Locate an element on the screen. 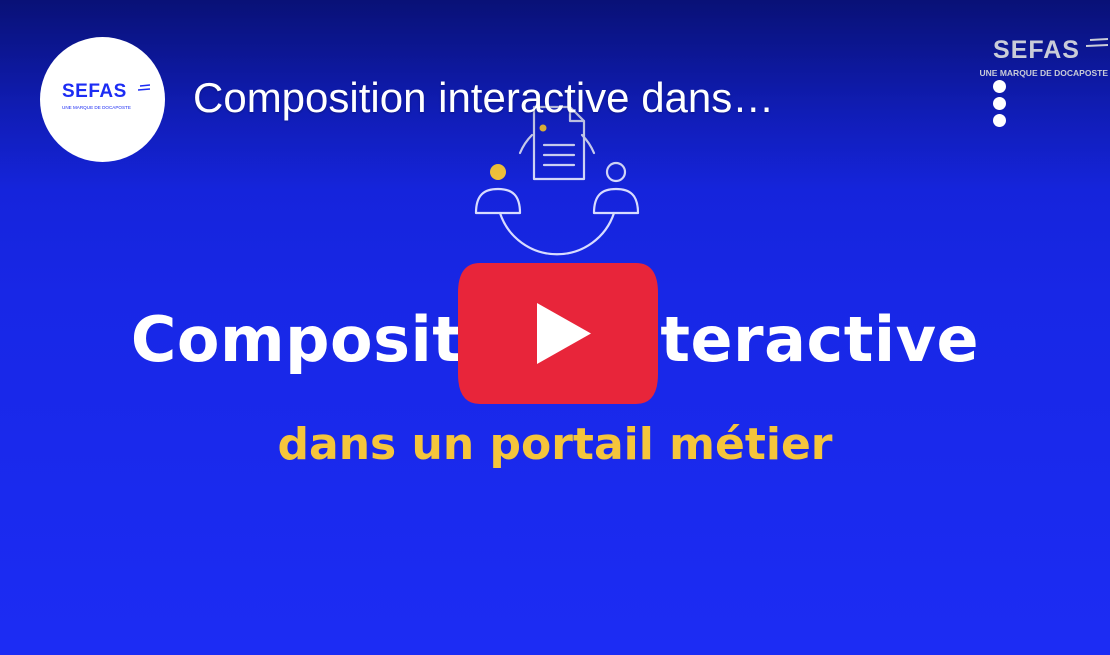 The height and width of the screenshot is (655, 1110). channel-avatar: SEFAS UNE MARQUE DE DOCAPOSTE is located at coordinates (102, 99).